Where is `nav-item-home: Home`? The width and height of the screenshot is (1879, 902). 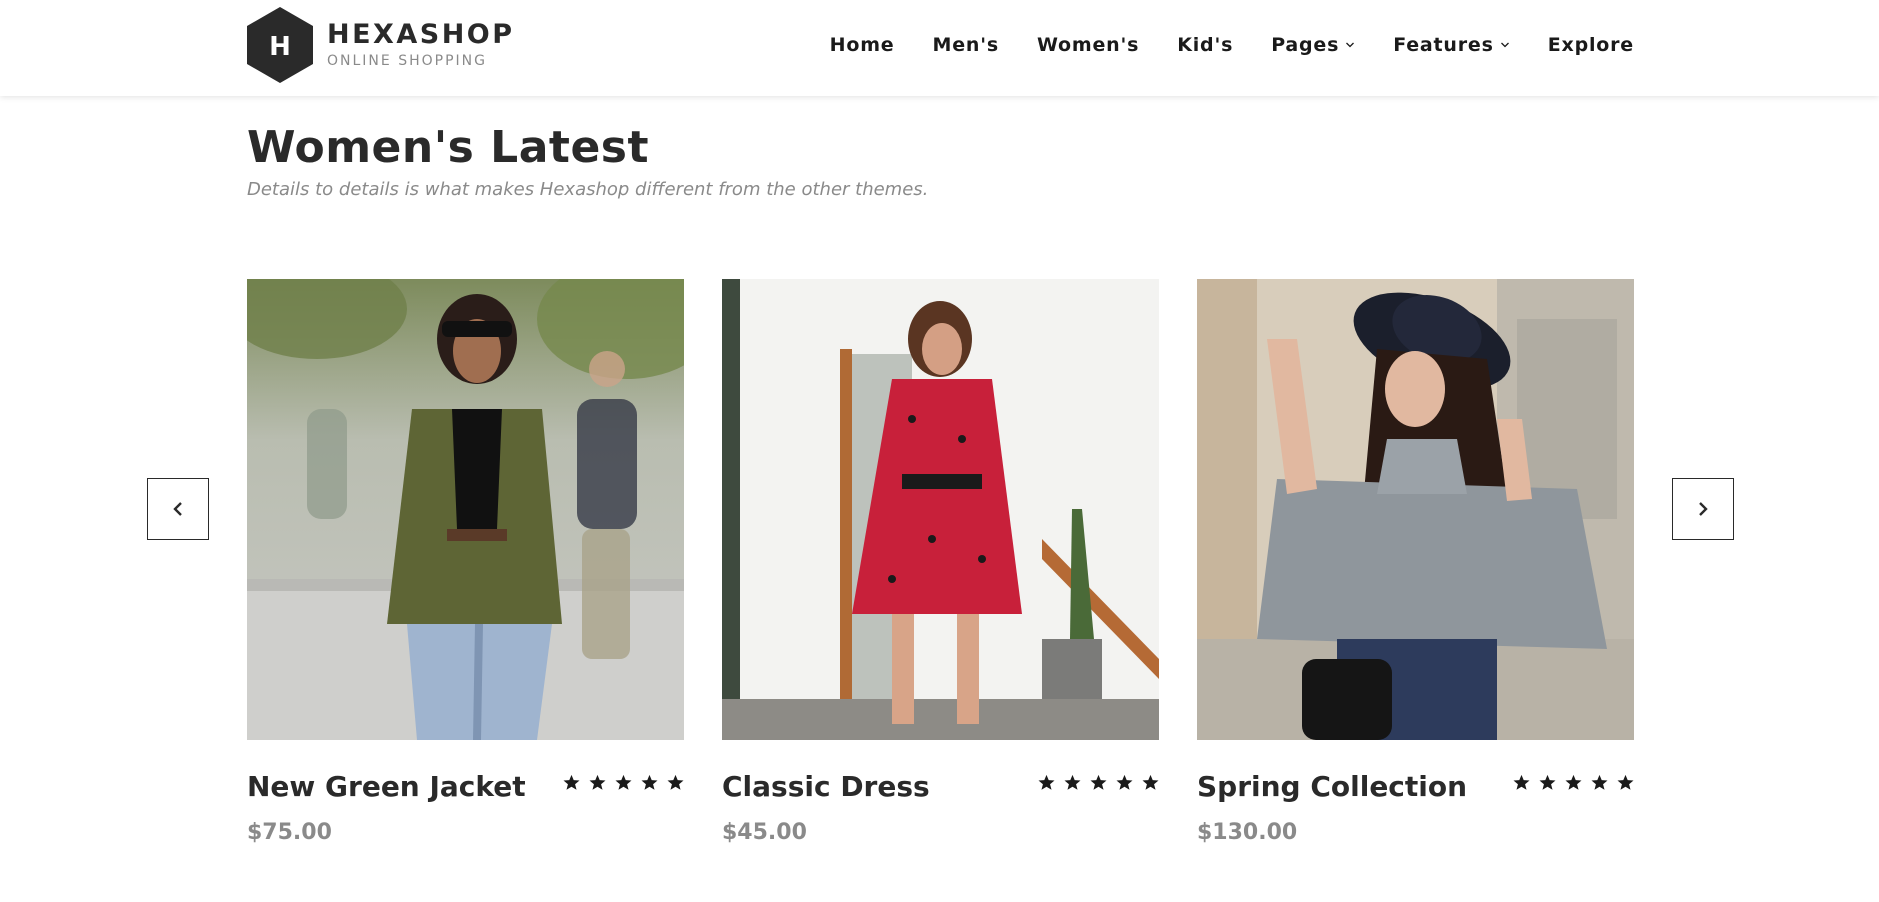 nav-item-home: Home is located at coordinates (862, 45).